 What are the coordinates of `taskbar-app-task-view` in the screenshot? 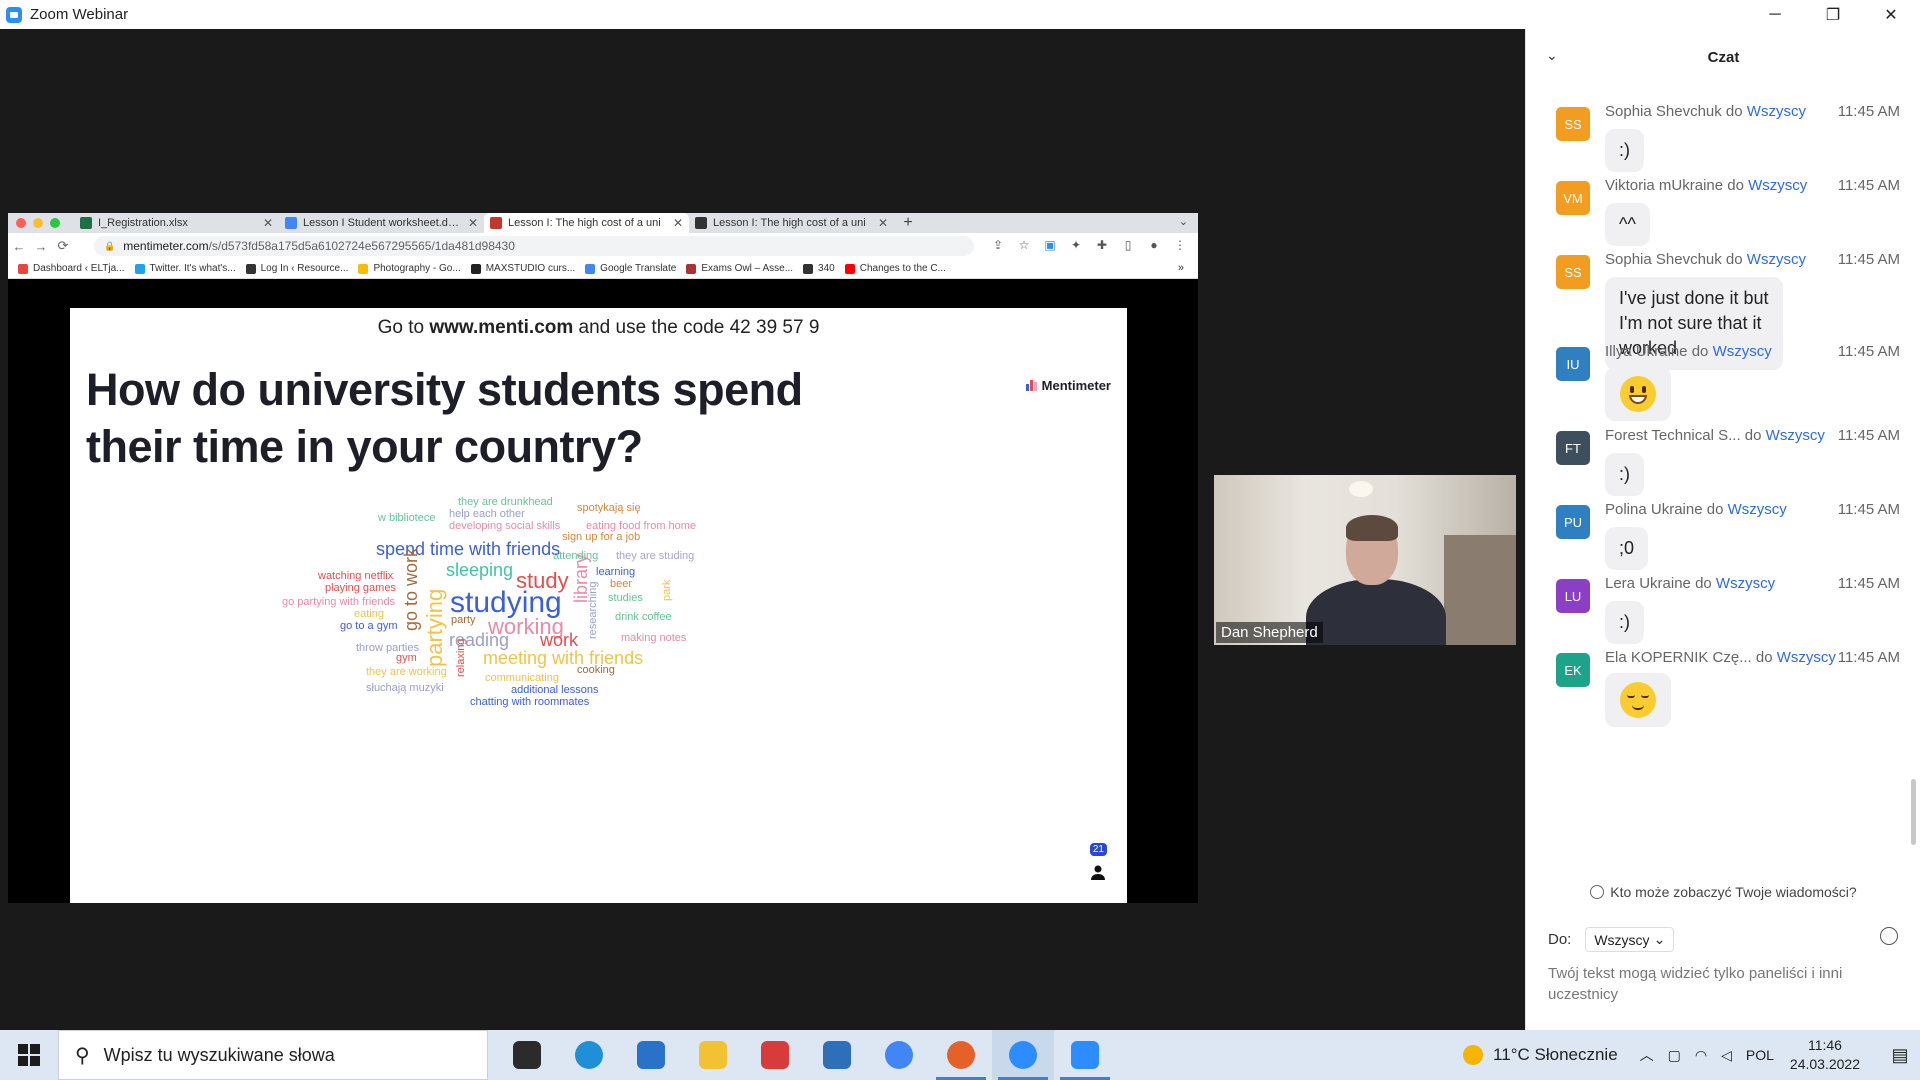 It's located at (527, 1055).